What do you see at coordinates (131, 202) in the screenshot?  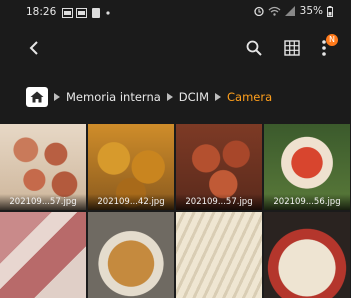 I see `file-name: 202109...42.jpg` at bounding box center [131, 202].